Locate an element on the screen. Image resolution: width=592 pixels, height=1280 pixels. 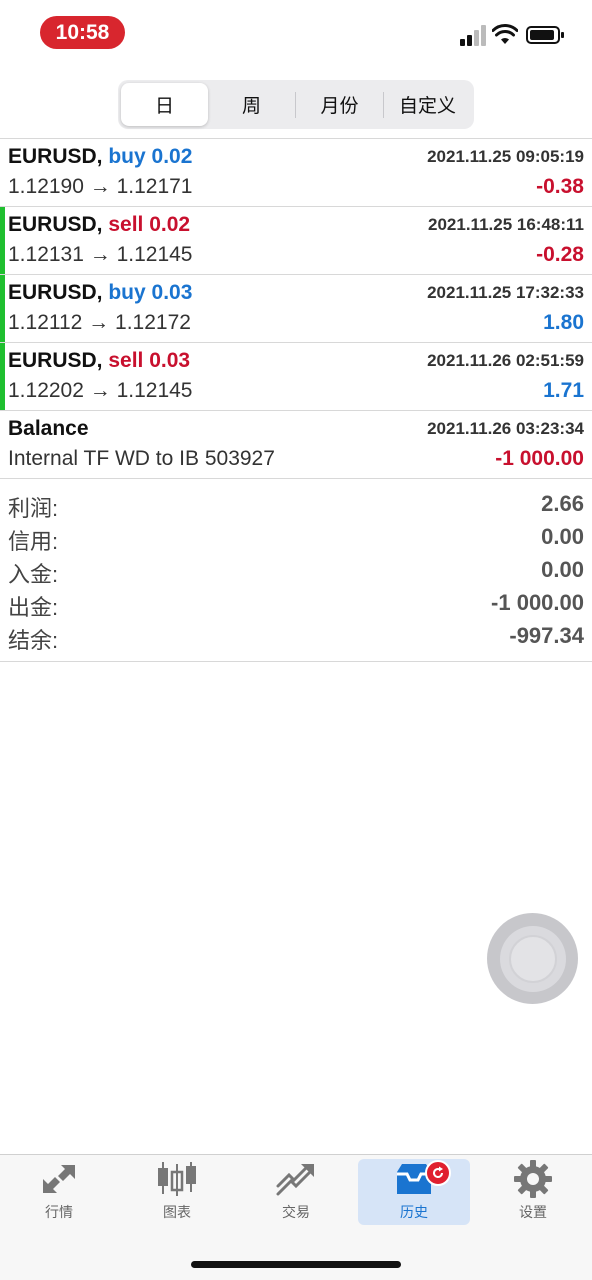
period-segmented-control: 日 周 月份 自定义 is located at coordinates (296, 104).